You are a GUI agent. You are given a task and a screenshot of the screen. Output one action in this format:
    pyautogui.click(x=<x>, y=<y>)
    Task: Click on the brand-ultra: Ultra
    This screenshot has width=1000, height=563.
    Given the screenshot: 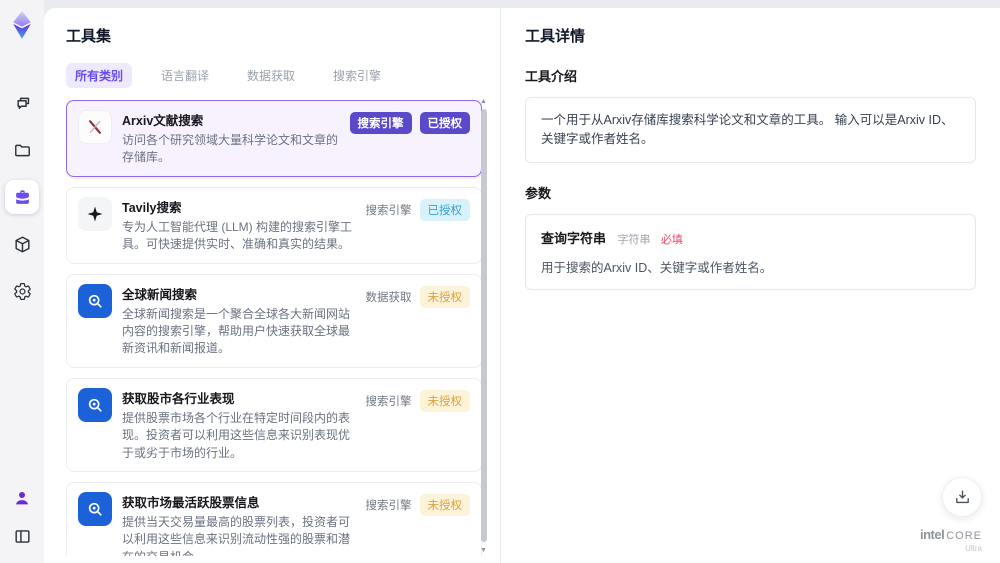 What is the action you would take?
    pyautogui.click(x=973, y=548)
    